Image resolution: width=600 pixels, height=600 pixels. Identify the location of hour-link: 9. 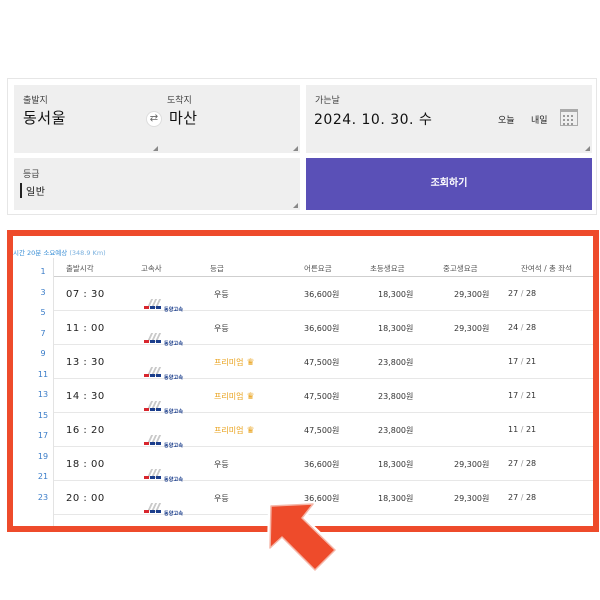
(43, 353).